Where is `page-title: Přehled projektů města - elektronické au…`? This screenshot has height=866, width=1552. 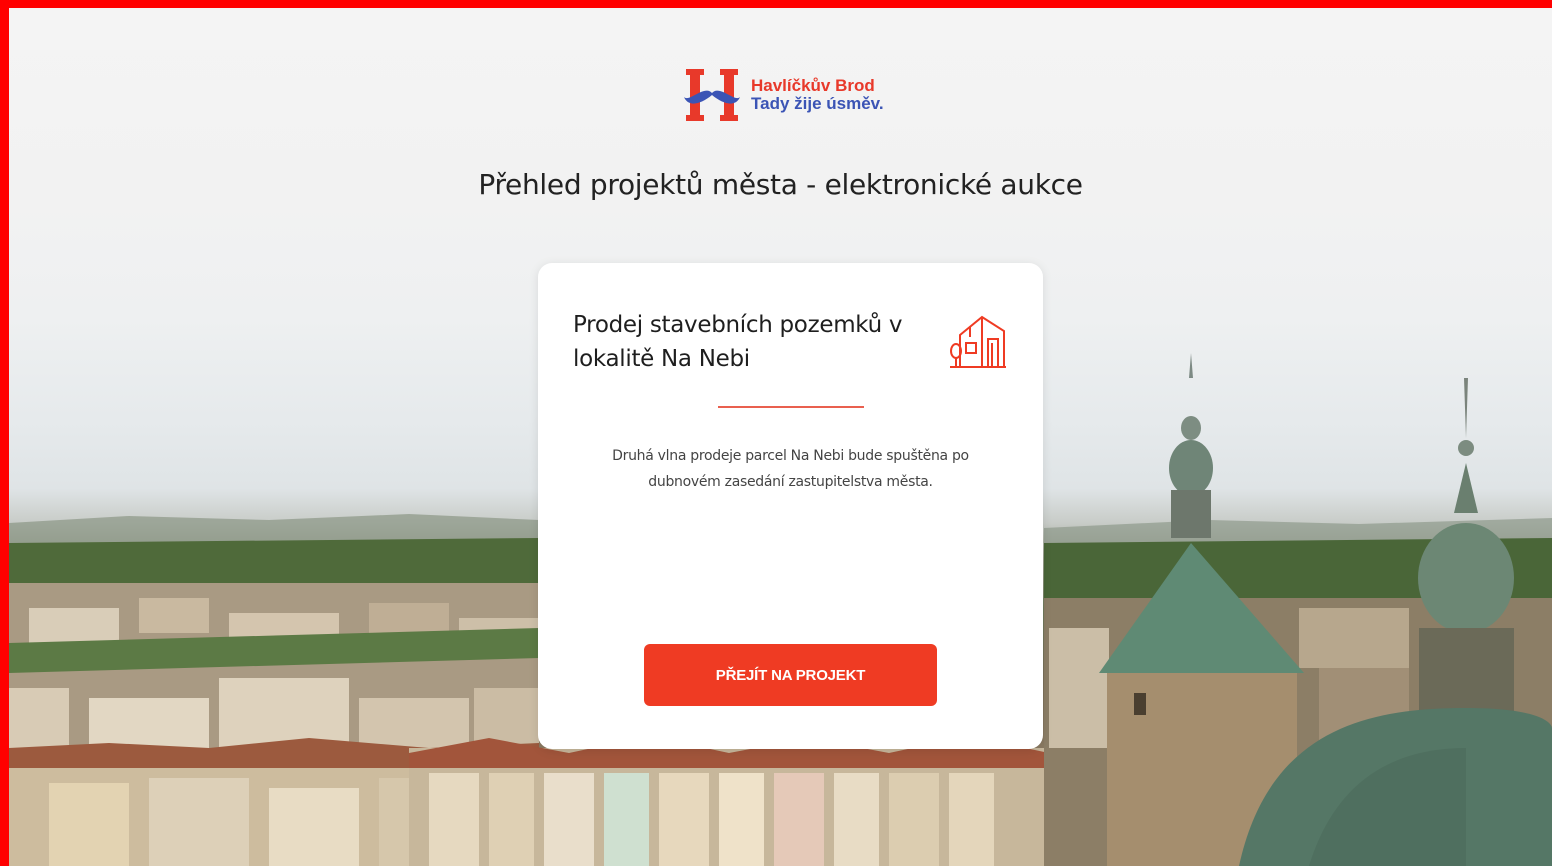
page-title: Přehled projektů města - elektronické au… is located at coordinates (780, 184).